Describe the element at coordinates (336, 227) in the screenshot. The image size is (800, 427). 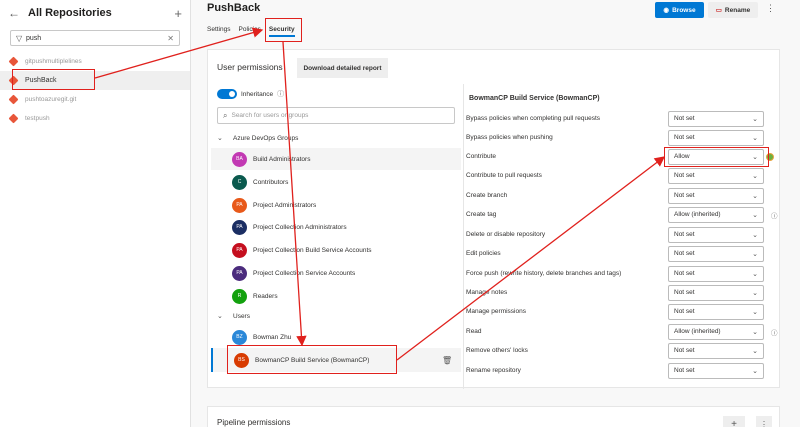
I see `identity-item: PA Project Collection Administrators` at that location.